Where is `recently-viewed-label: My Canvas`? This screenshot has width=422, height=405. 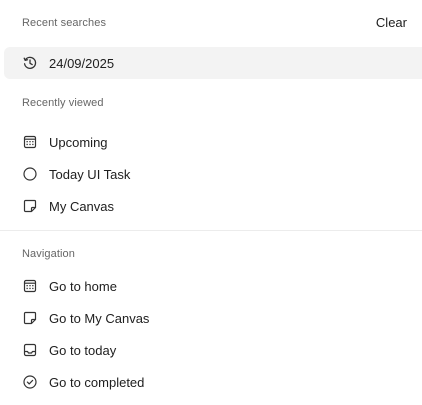 recently-viewed-label: My Canvas is located at coordinates (82, 206).